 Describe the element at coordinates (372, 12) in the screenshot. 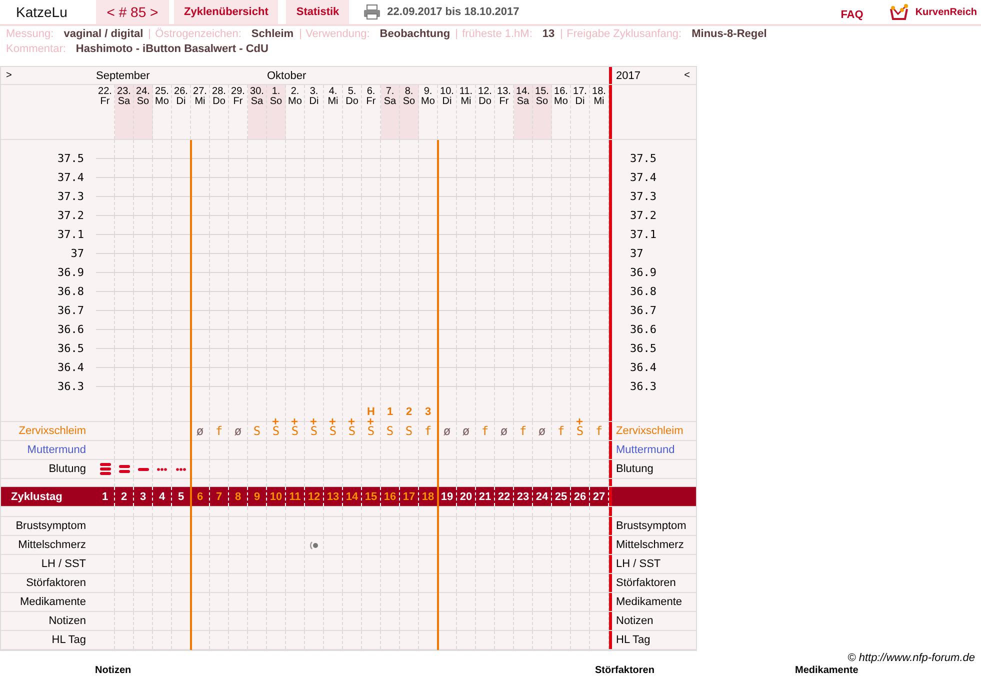

I see `printer-icon` at that location.